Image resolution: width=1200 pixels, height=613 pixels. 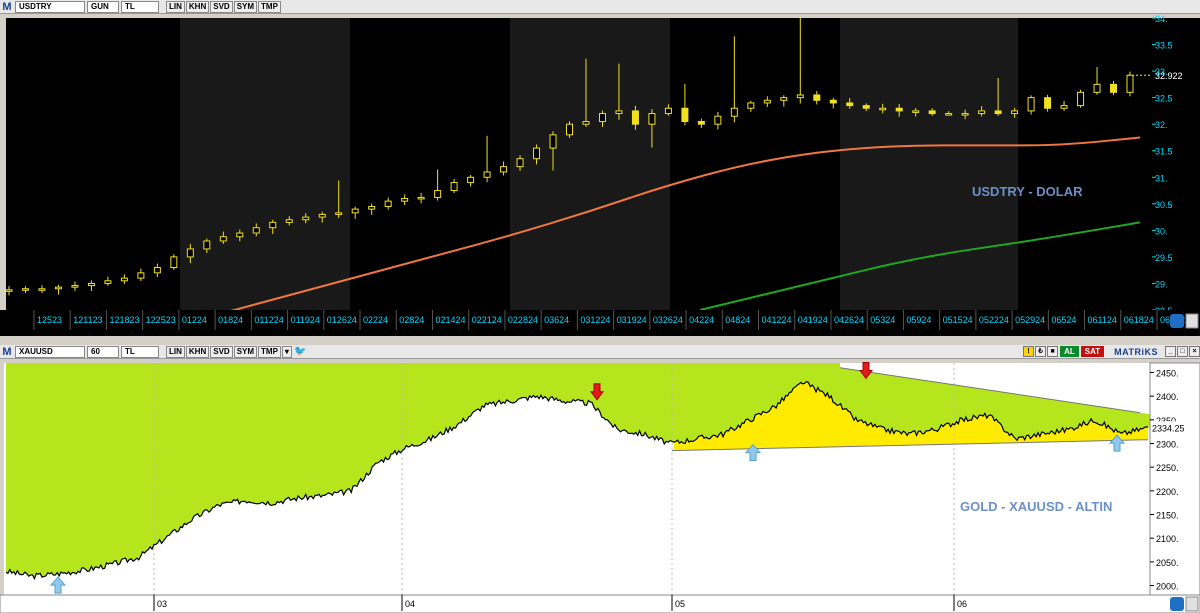 What do you see at coordinates (161, 320) in the screenshot?
I see `x-tick-label: 122523` at bounding box center [161, 320].